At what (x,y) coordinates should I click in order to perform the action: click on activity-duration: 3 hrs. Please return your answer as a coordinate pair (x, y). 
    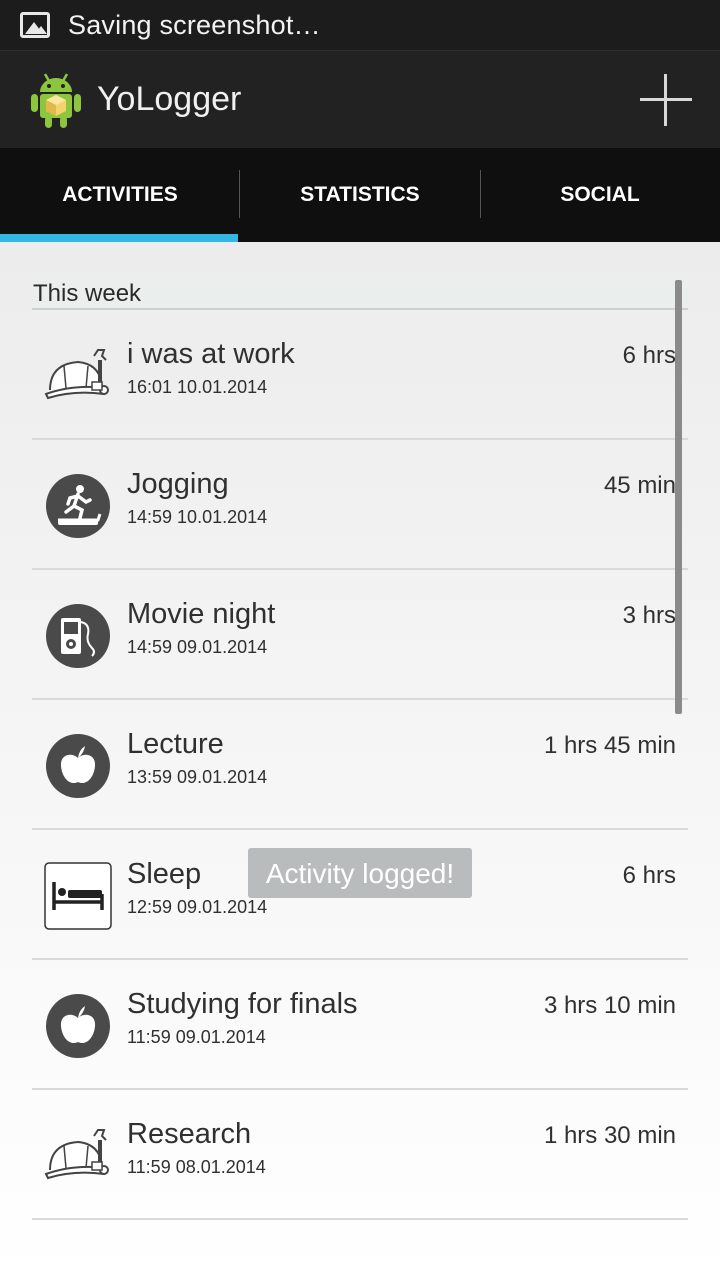
    Looking at the image, I should click on (649, 615).